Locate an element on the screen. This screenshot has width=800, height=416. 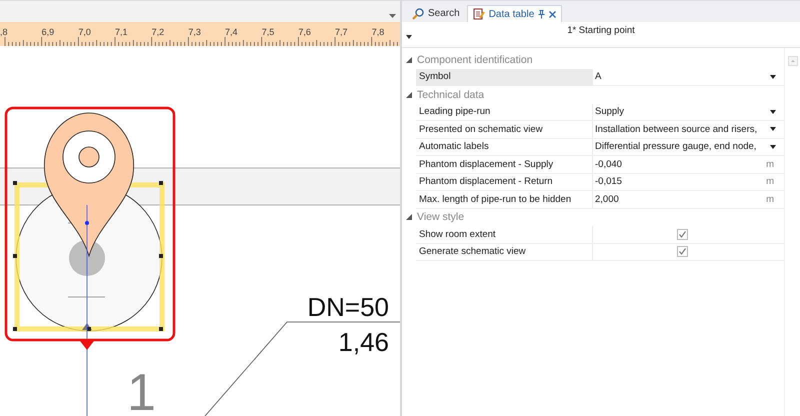
property-value: 2,000 is located at coordinates (678, 199).